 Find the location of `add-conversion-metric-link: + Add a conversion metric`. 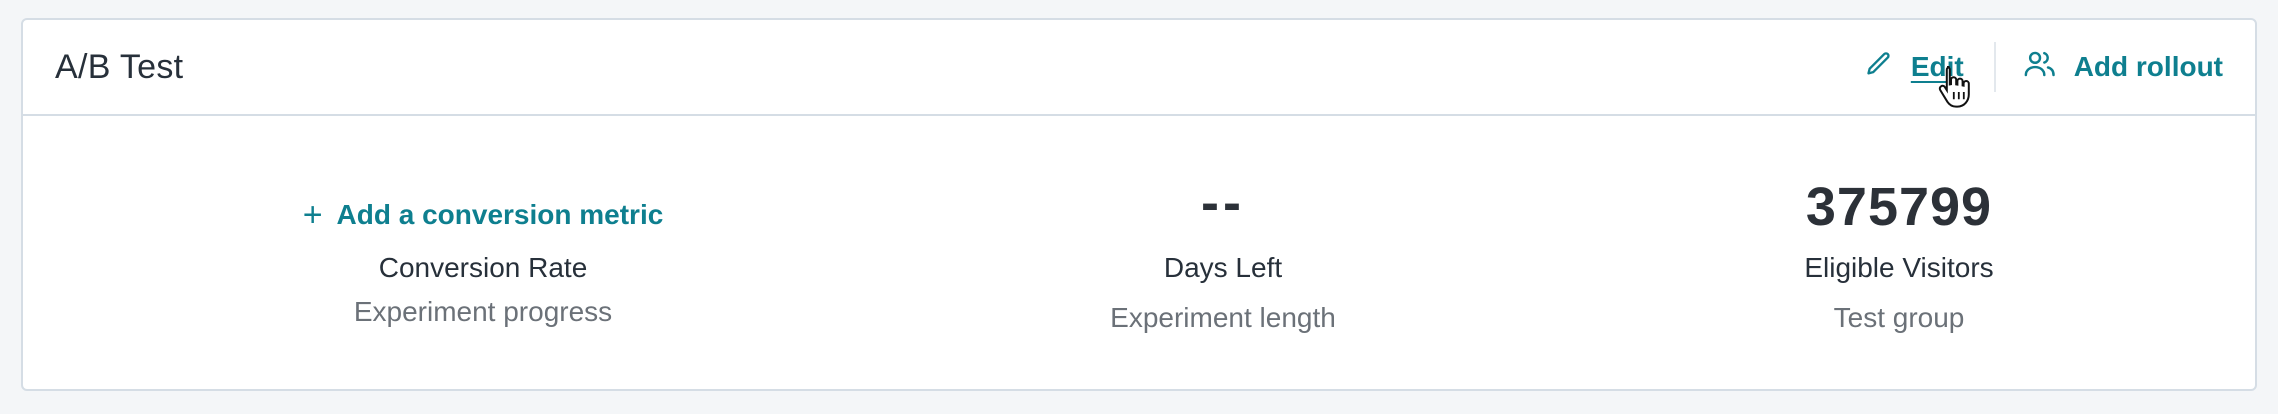

add-conversion-metric-link: + Add a conversion metric is located at coordinates (483, 215).